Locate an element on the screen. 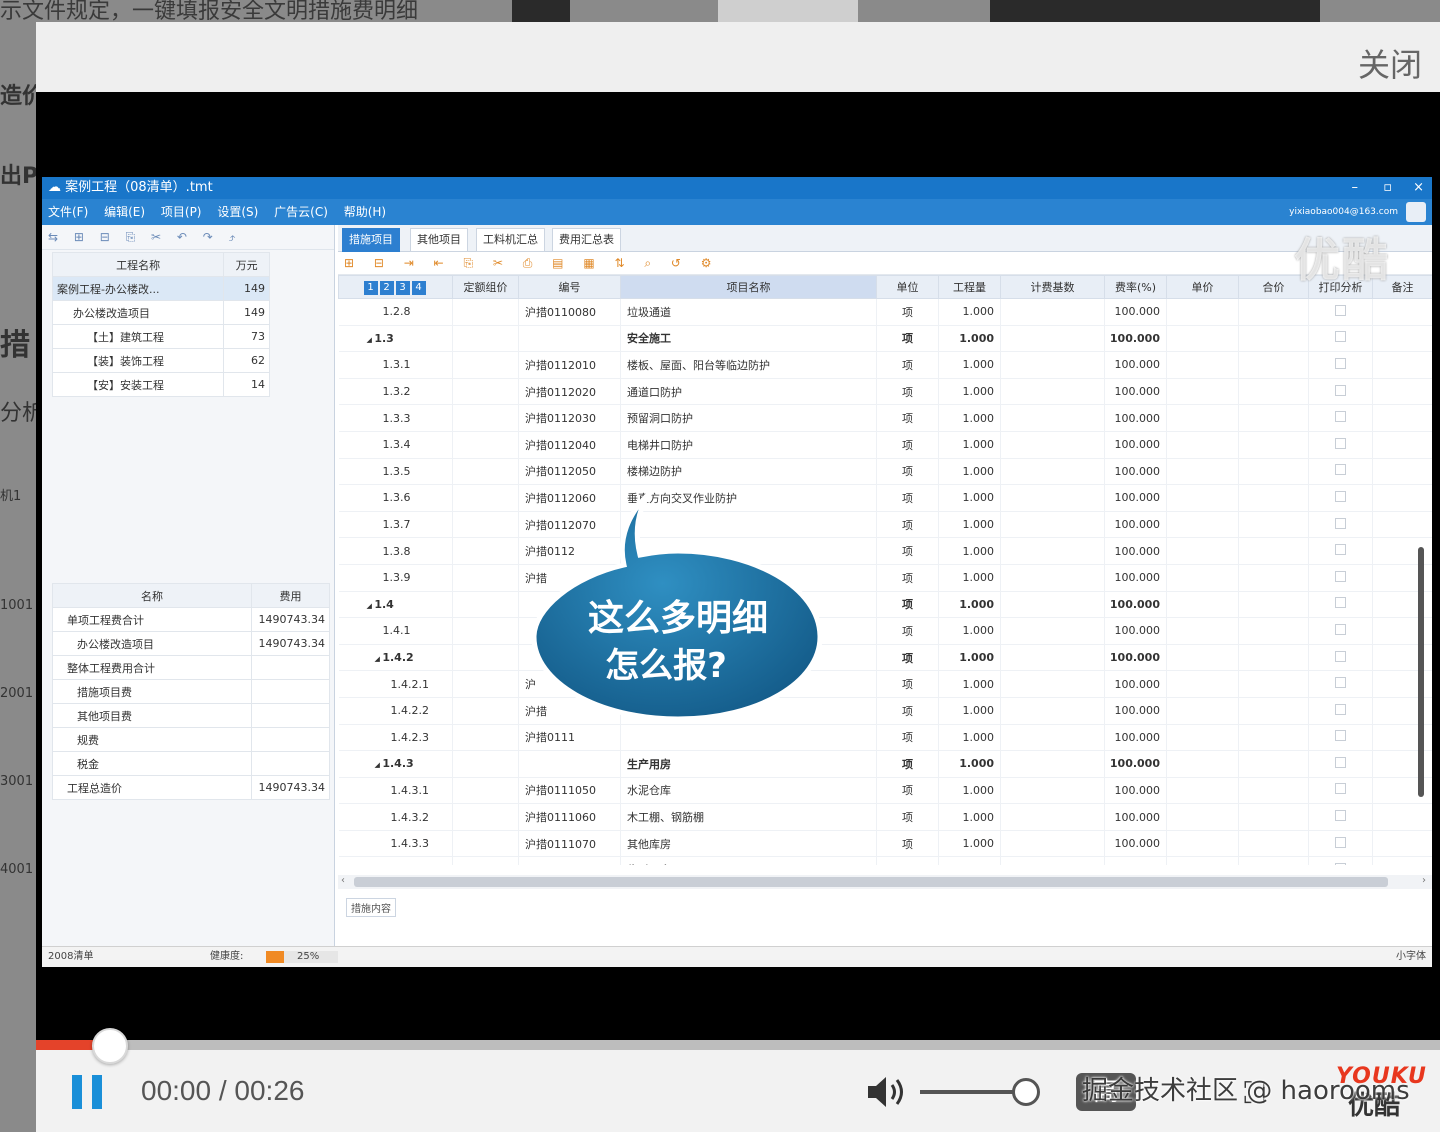 This screenshot has height=1132, width=1440. menu-file: 文件(F) is located at coordinates (68, 212).